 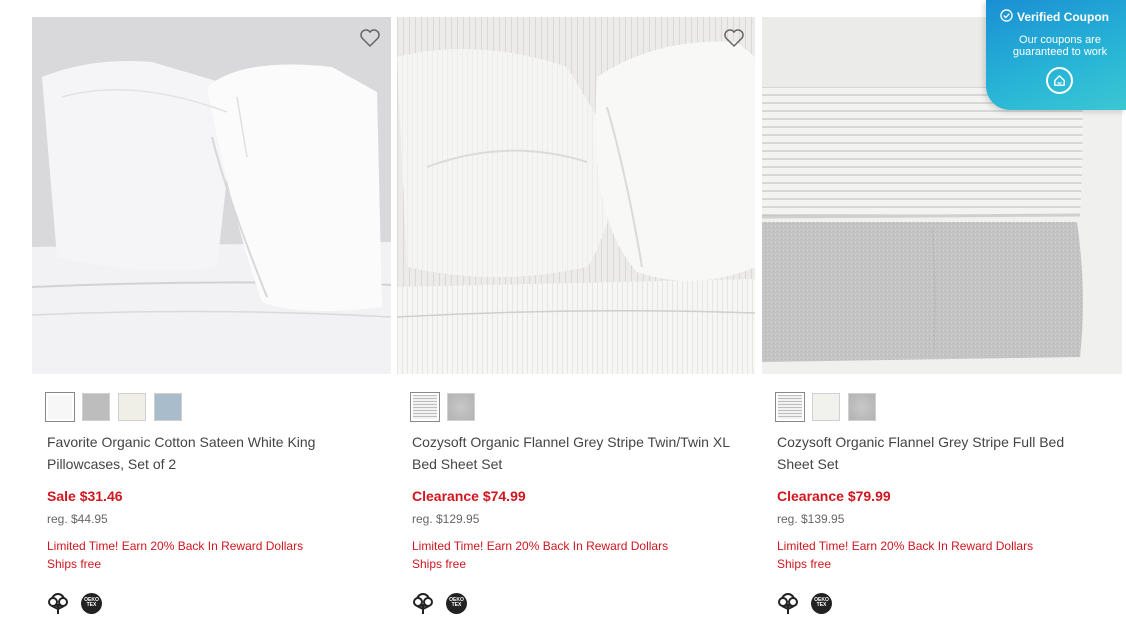 I want to click on coupon-header: Verified Coupon, so click(x=1054, y=17).